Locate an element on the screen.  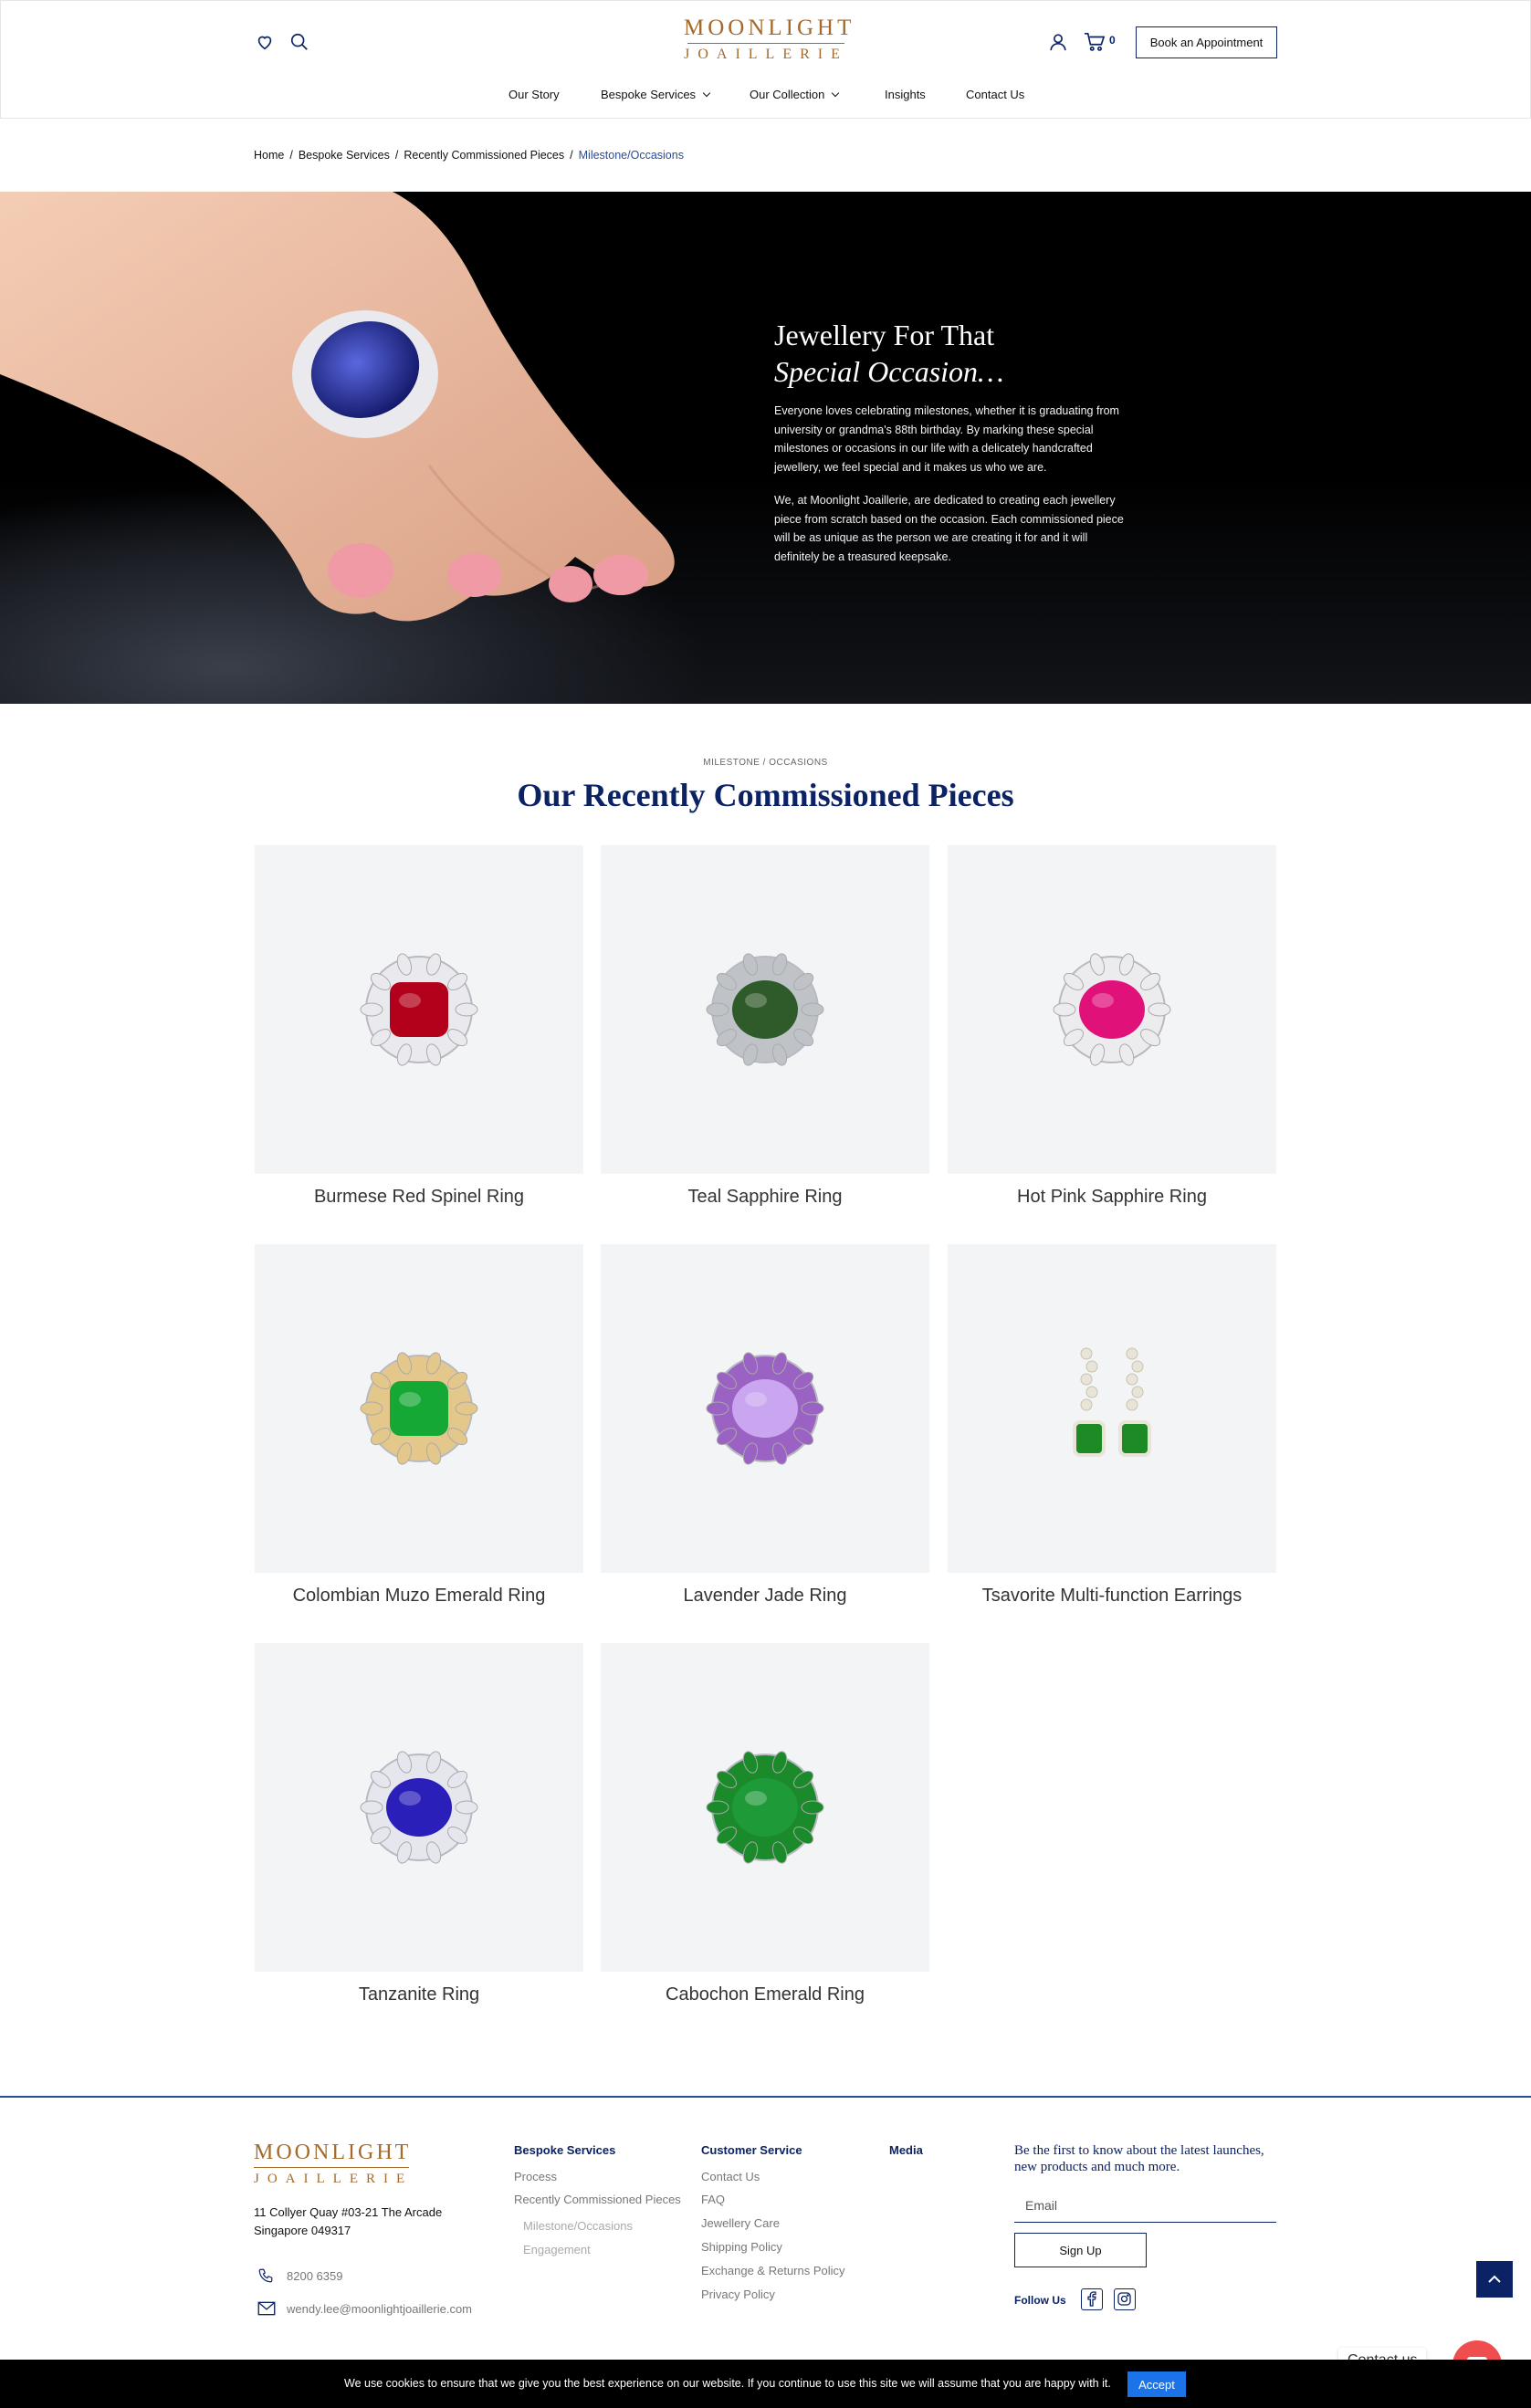
address-line-1: 11 Collyer Quay #03-21 The Arcade is located at coordinates (348, 2212).